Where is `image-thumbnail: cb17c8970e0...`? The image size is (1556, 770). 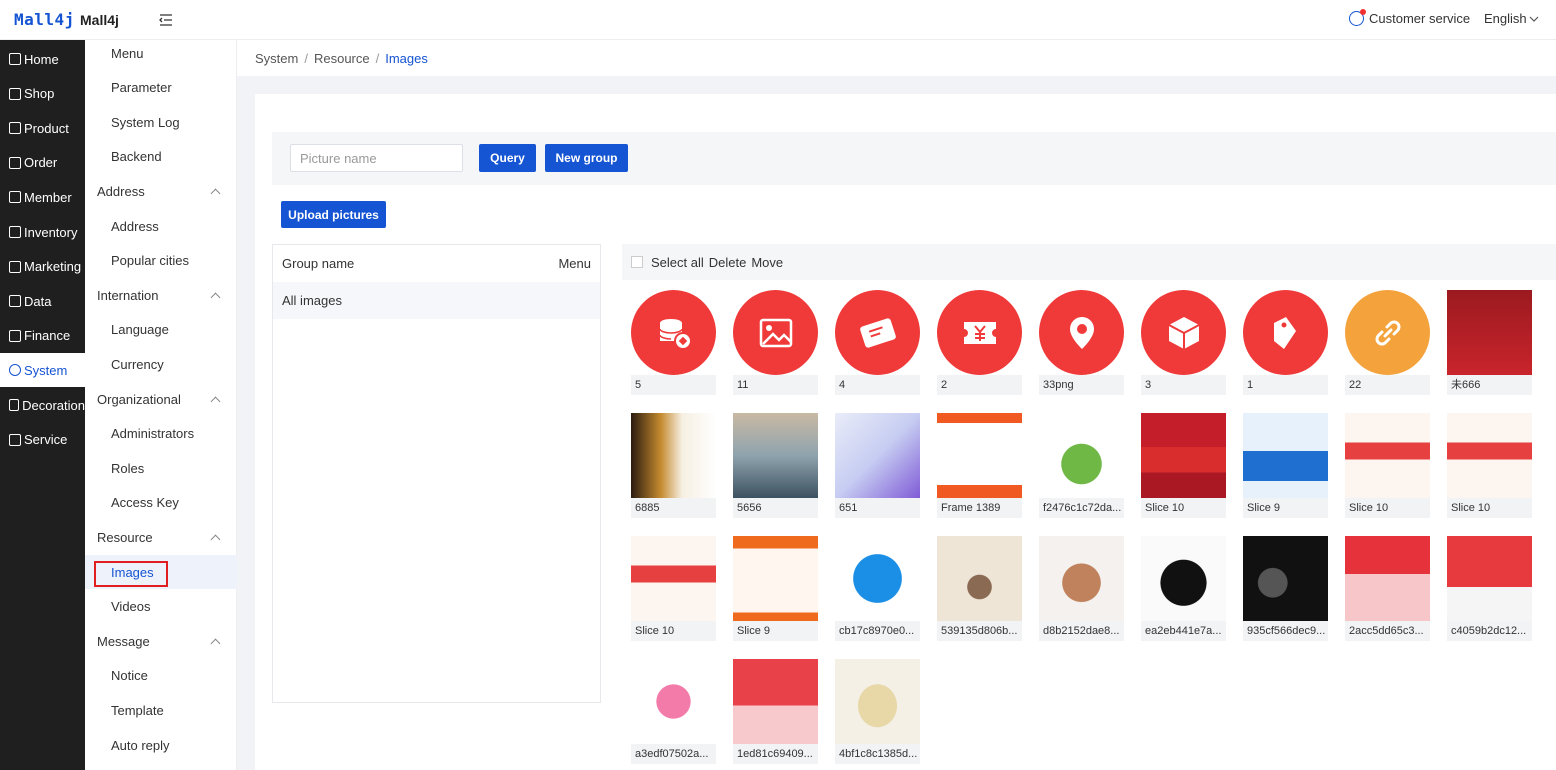 image-thumbnail: cb17c8970e0... is located at coordinates (877, 588).